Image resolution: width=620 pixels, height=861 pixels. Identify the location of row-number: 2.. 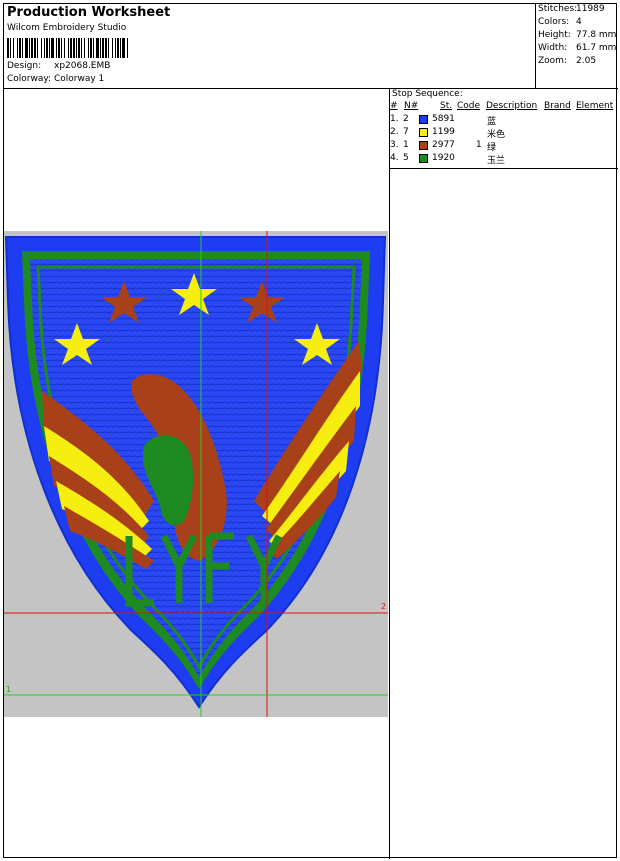
(394, 132).